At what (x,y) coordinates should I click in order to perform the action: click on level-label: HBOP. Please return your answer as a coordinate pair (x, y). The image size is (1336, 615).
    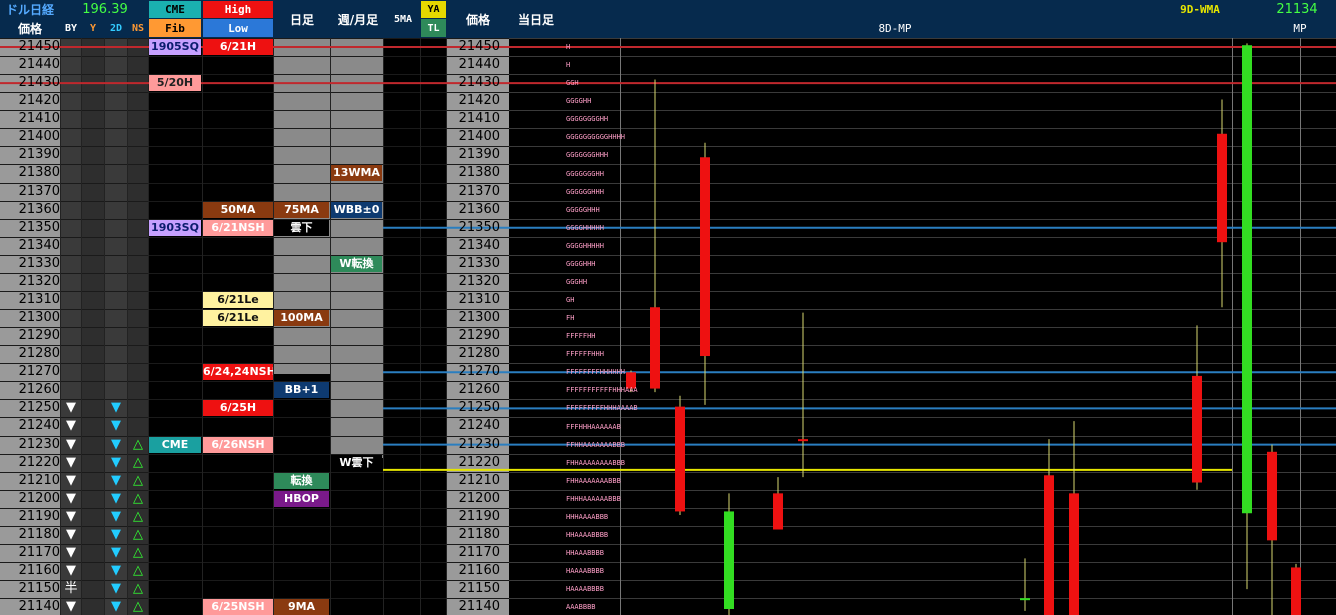
    Looking at the image, I should click on (301, 498).